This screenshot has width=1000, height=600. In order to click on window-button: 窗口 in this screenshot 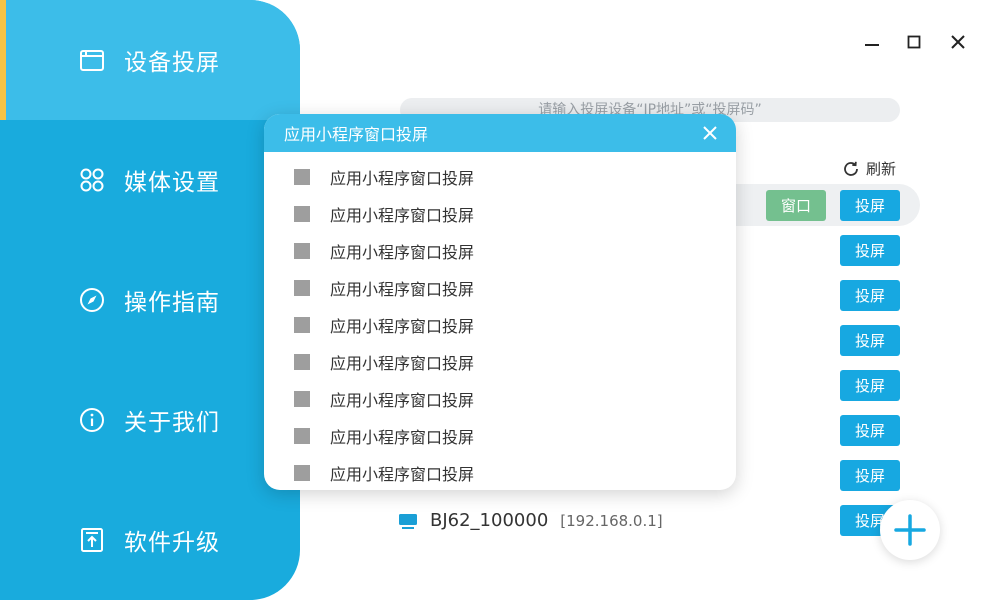, I will do `click(796, 205)`.